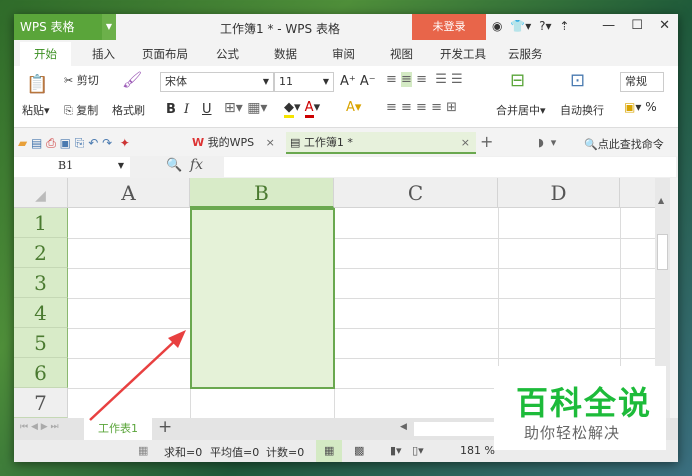 Image resolution: width=692 pixels, height=476 pixels. Describe the element at coordinates (584, 403) in the screenshot. I see `watermark-title: 百科全说` at that location.